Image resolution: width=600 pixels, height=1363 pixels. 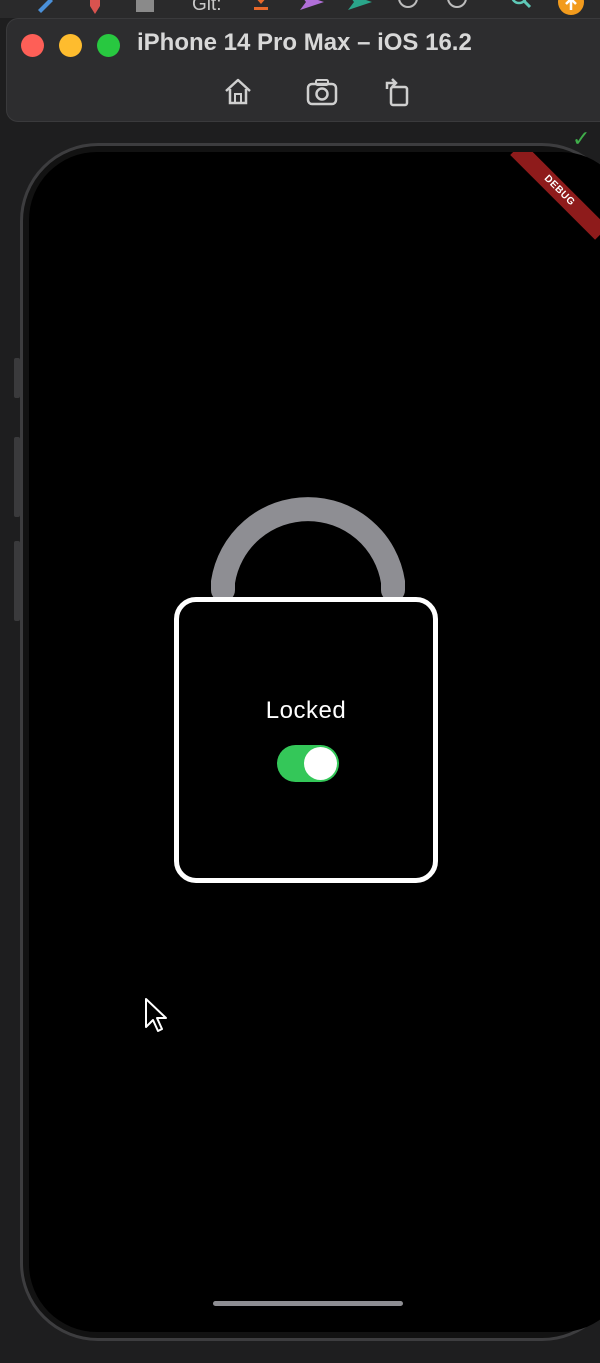 What do you see at coordinates (360, 7) in the screenshot?
I see `git-push-icon` at bounding box center [360, 7].